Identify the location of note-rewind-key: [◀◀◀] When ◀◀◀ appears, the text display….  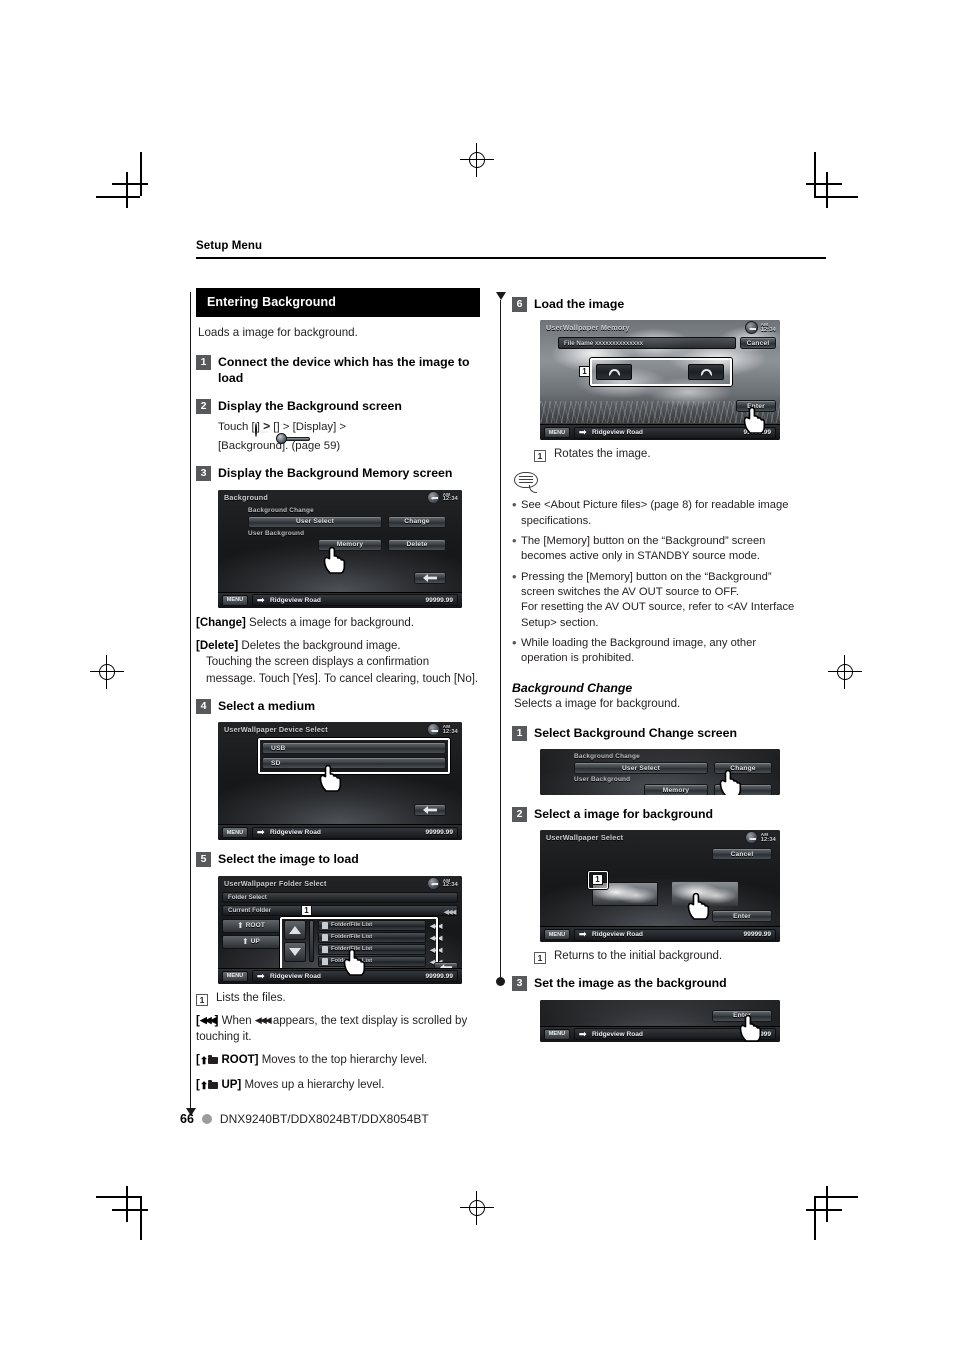
(338, 1029).